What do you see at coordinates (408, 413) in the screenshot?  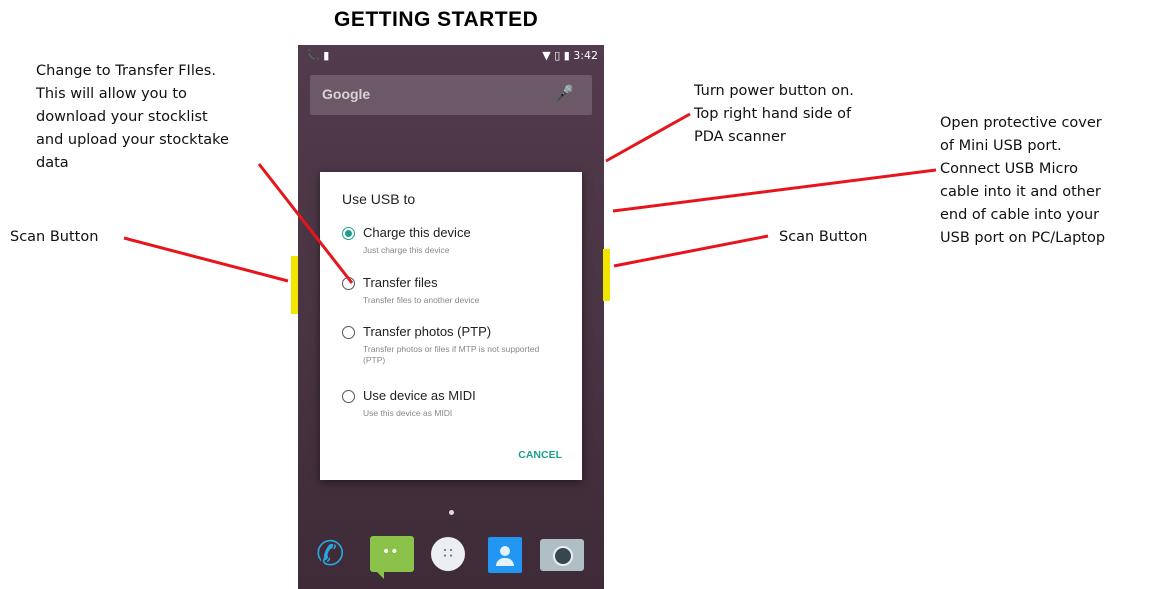 I see `option-sub: Use this device as MIDI` at bounding box center [408, 413].